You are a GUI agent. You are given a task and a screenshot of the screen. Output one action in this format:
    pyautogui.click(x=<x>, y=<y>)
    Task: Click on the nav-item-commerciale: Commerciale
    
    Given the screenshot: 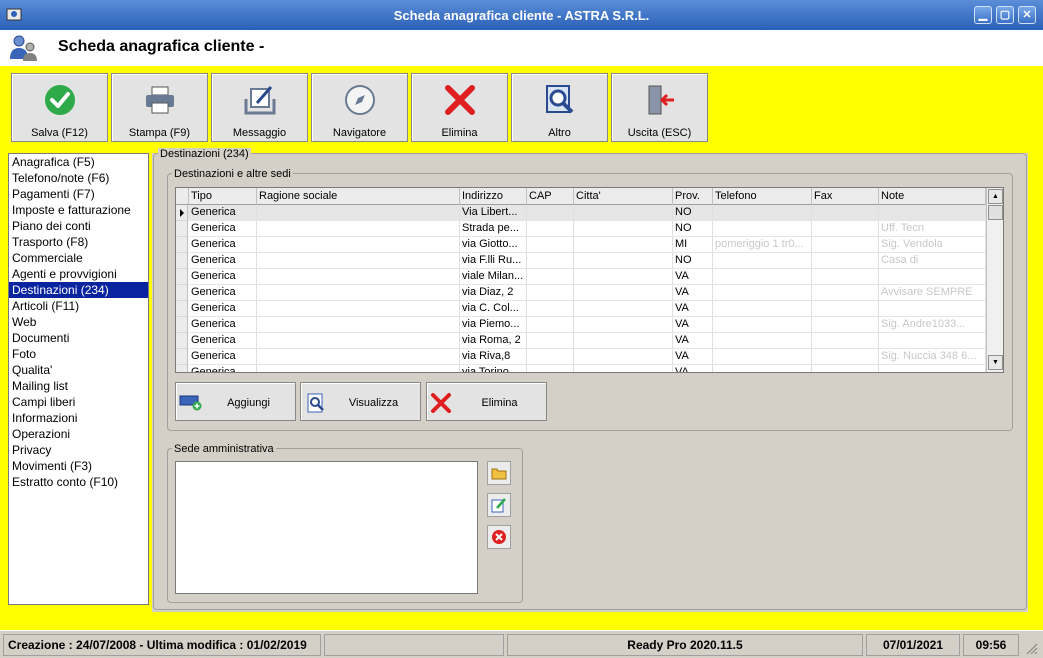 What is the action you would take?
    pyautogui.click(x=78, y=258)
    